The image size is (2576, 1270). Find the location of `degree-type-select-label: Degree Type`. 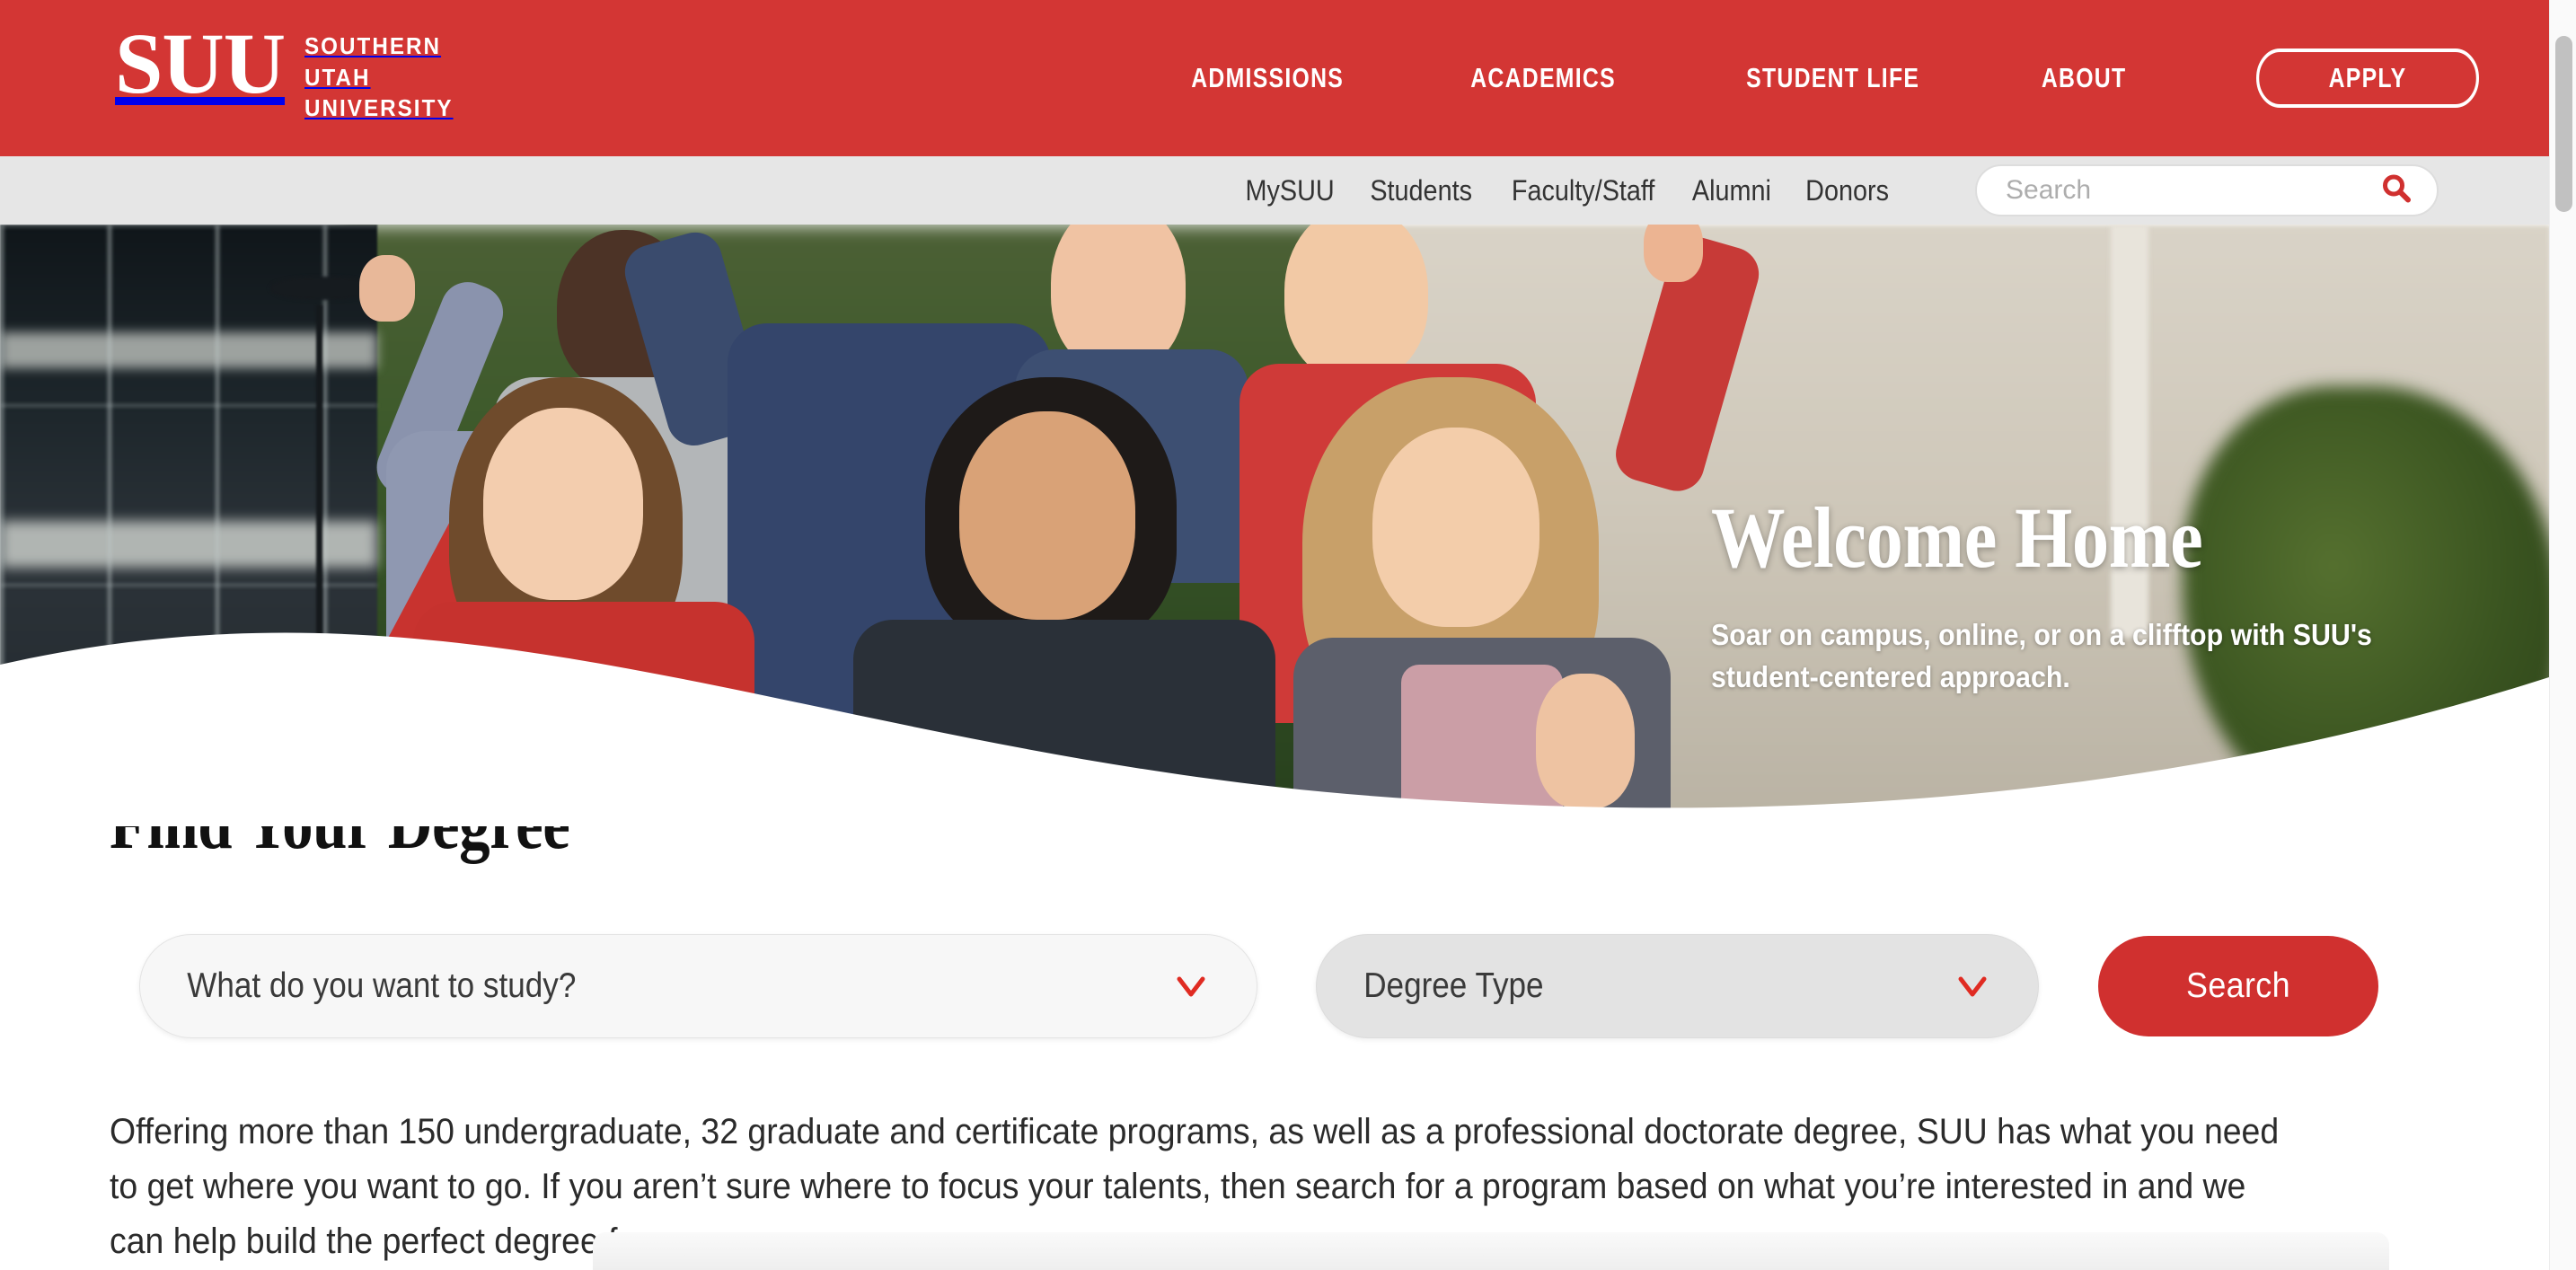

degree-type-select-label: Degree Type is located at coordinates (1453, 986).